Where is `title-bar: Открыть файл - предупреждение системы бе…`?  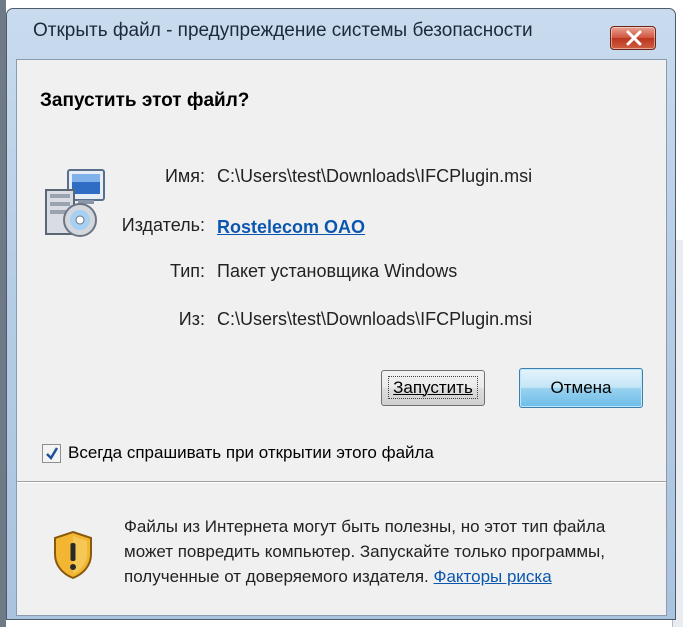 title-bar: Открыть файл - предупреждение системы бе… is located at coordinates (341, 31).